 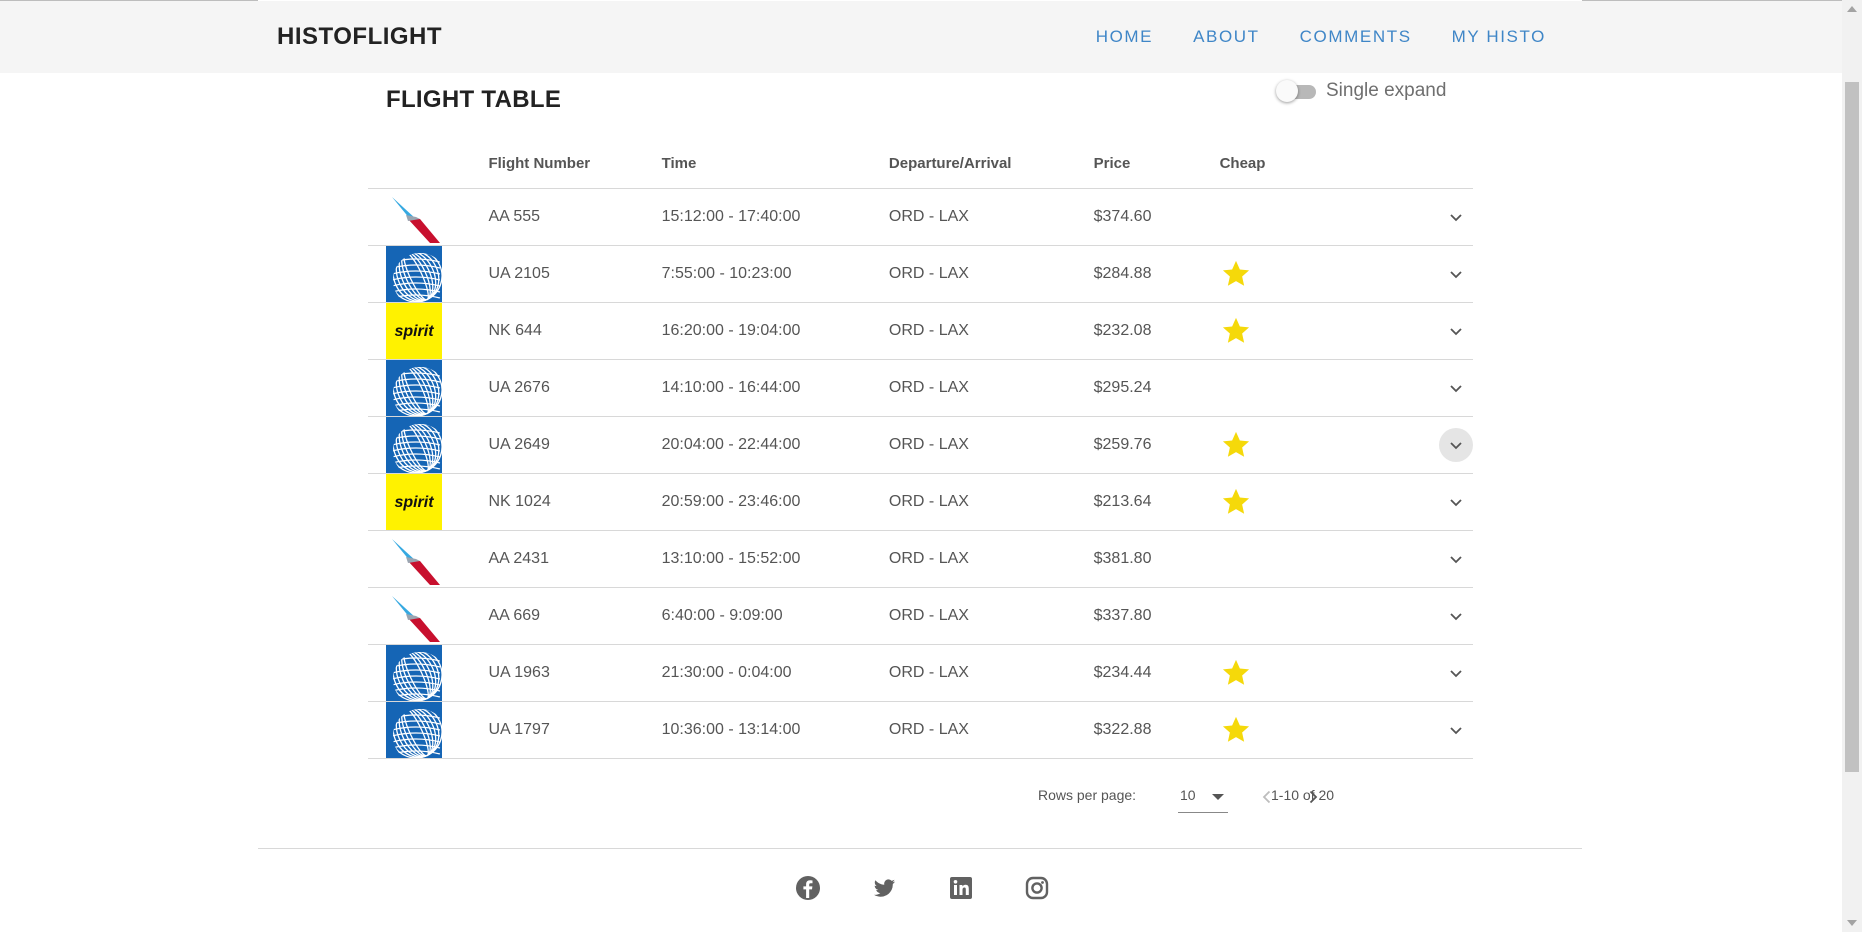 I want to click on linkedin-icon, so click(x=961, y=888).